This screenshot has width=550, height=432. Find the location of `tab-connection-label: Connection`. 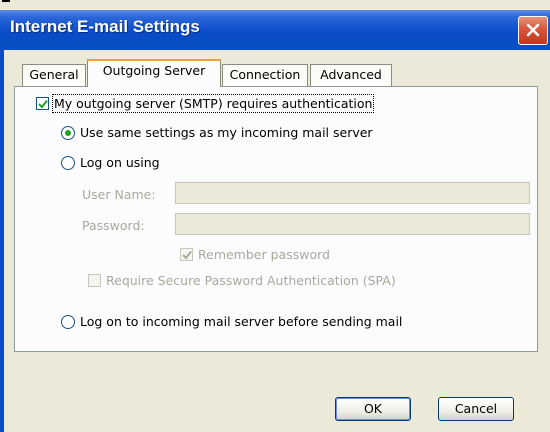

tab-connection-label: Connection is located at coordinates (265, 74).